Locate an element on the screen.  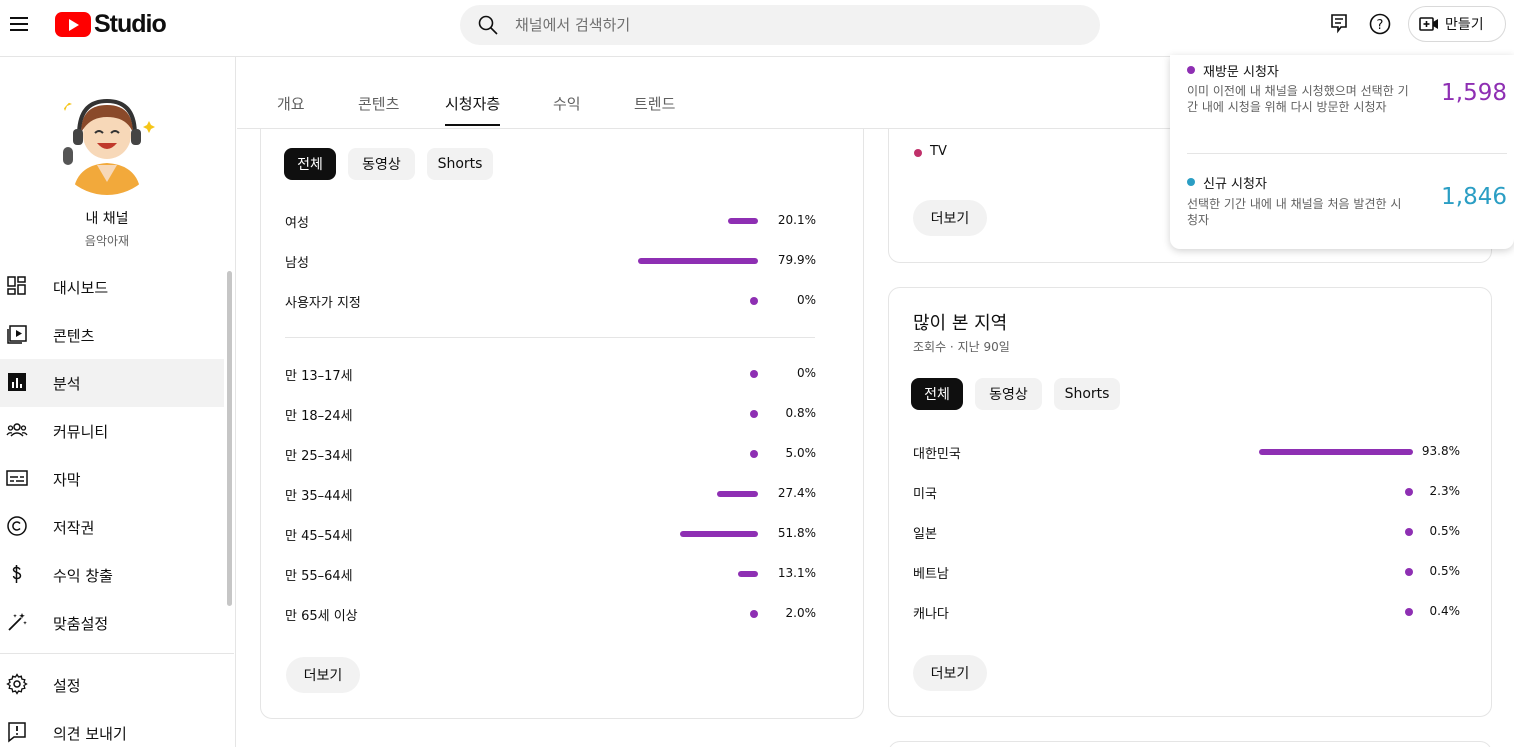
subtitles-icon is located at coordinates (17, 478).